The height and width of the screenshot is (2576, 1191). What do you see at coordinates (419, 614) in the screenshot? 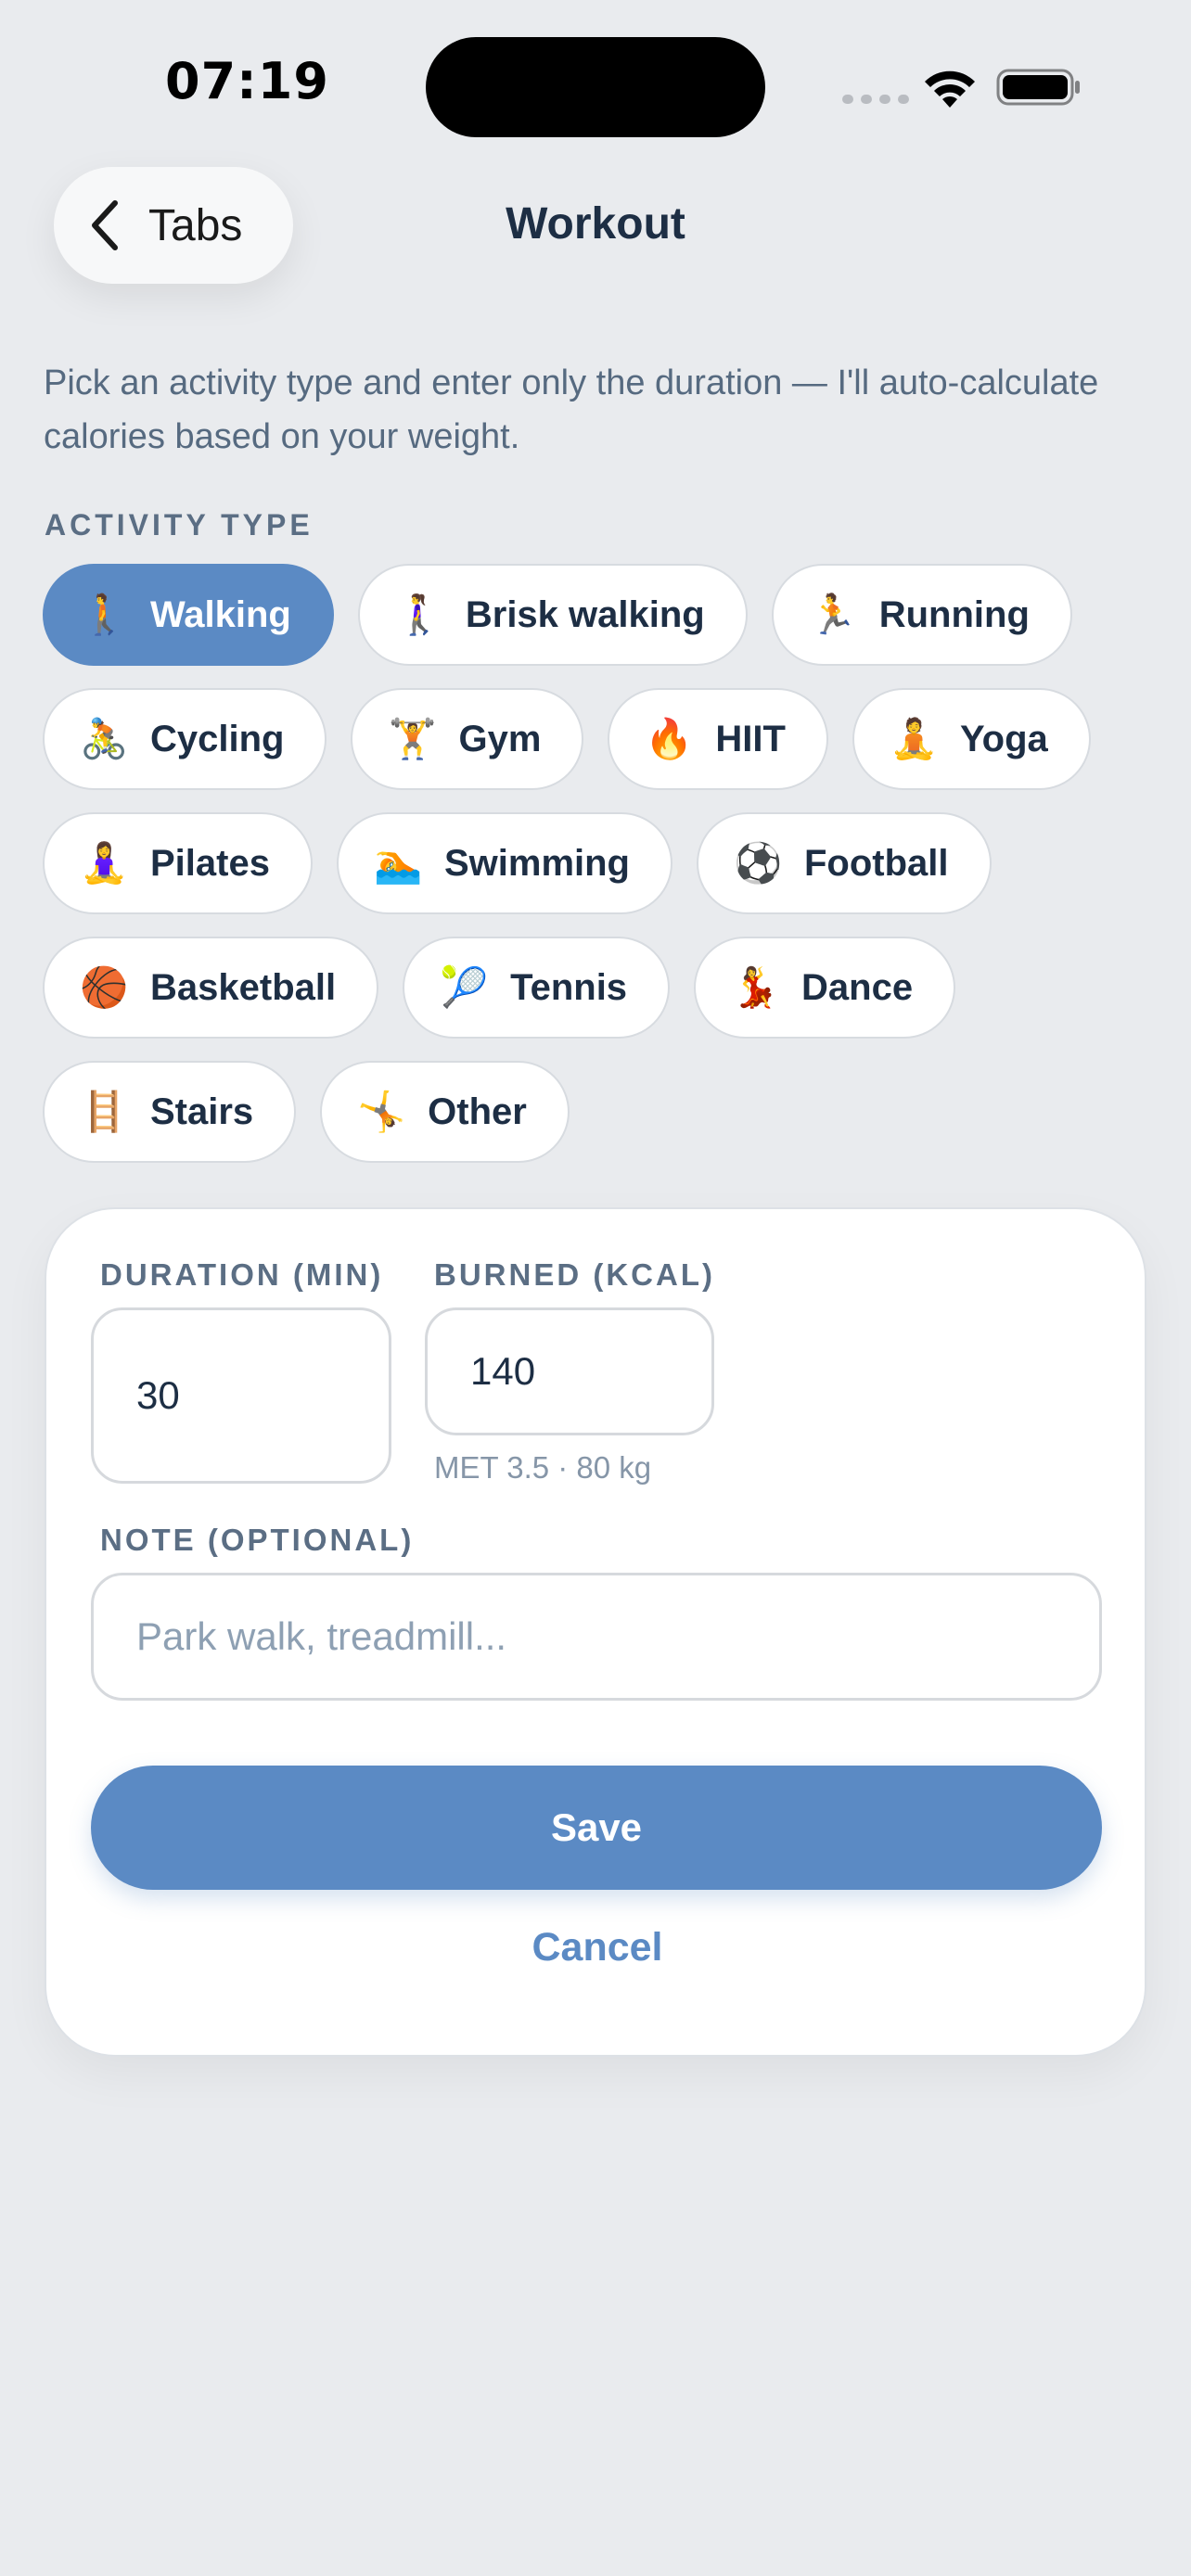
I see `woman-walking-icon: 🚶‍♀️` at bounding box center [419, 614].